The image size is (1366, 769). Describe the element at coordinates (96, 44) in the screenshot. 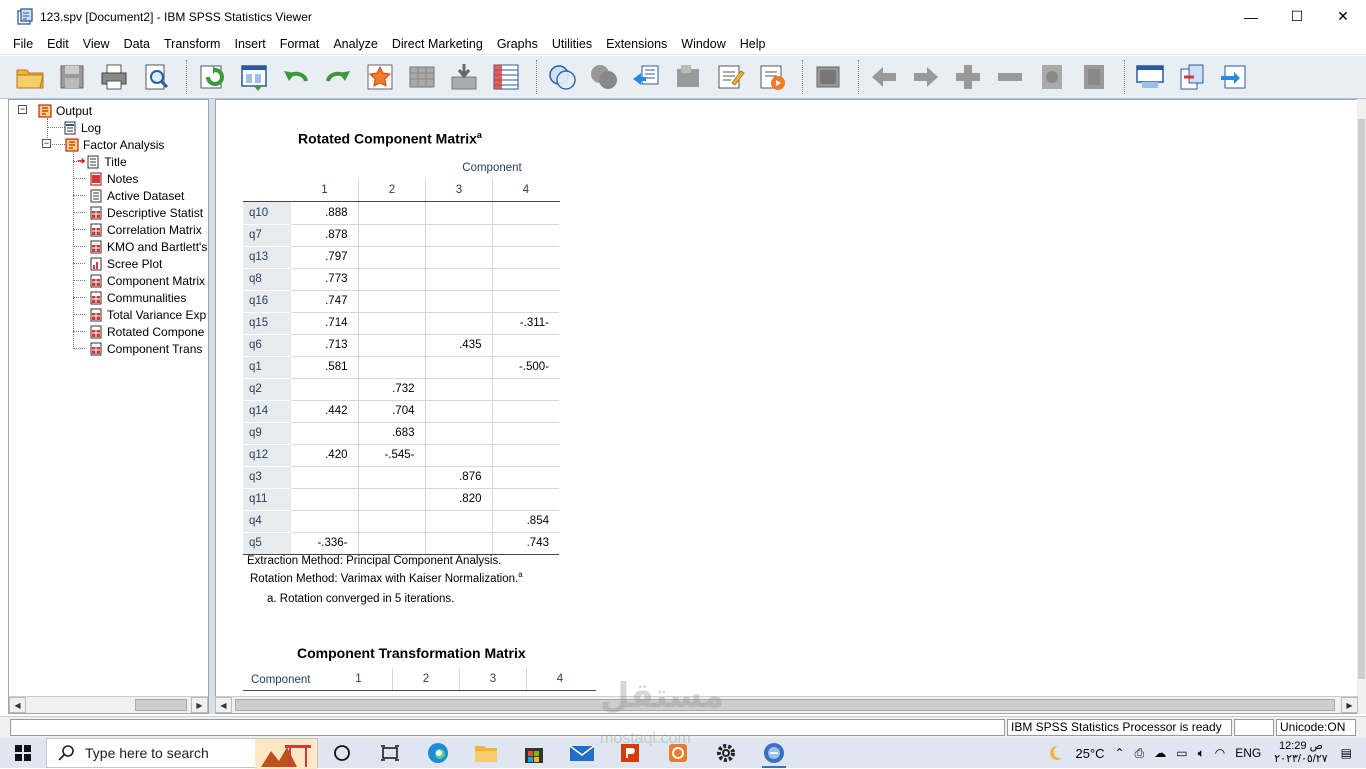

I see `menu-view: View` at that location.